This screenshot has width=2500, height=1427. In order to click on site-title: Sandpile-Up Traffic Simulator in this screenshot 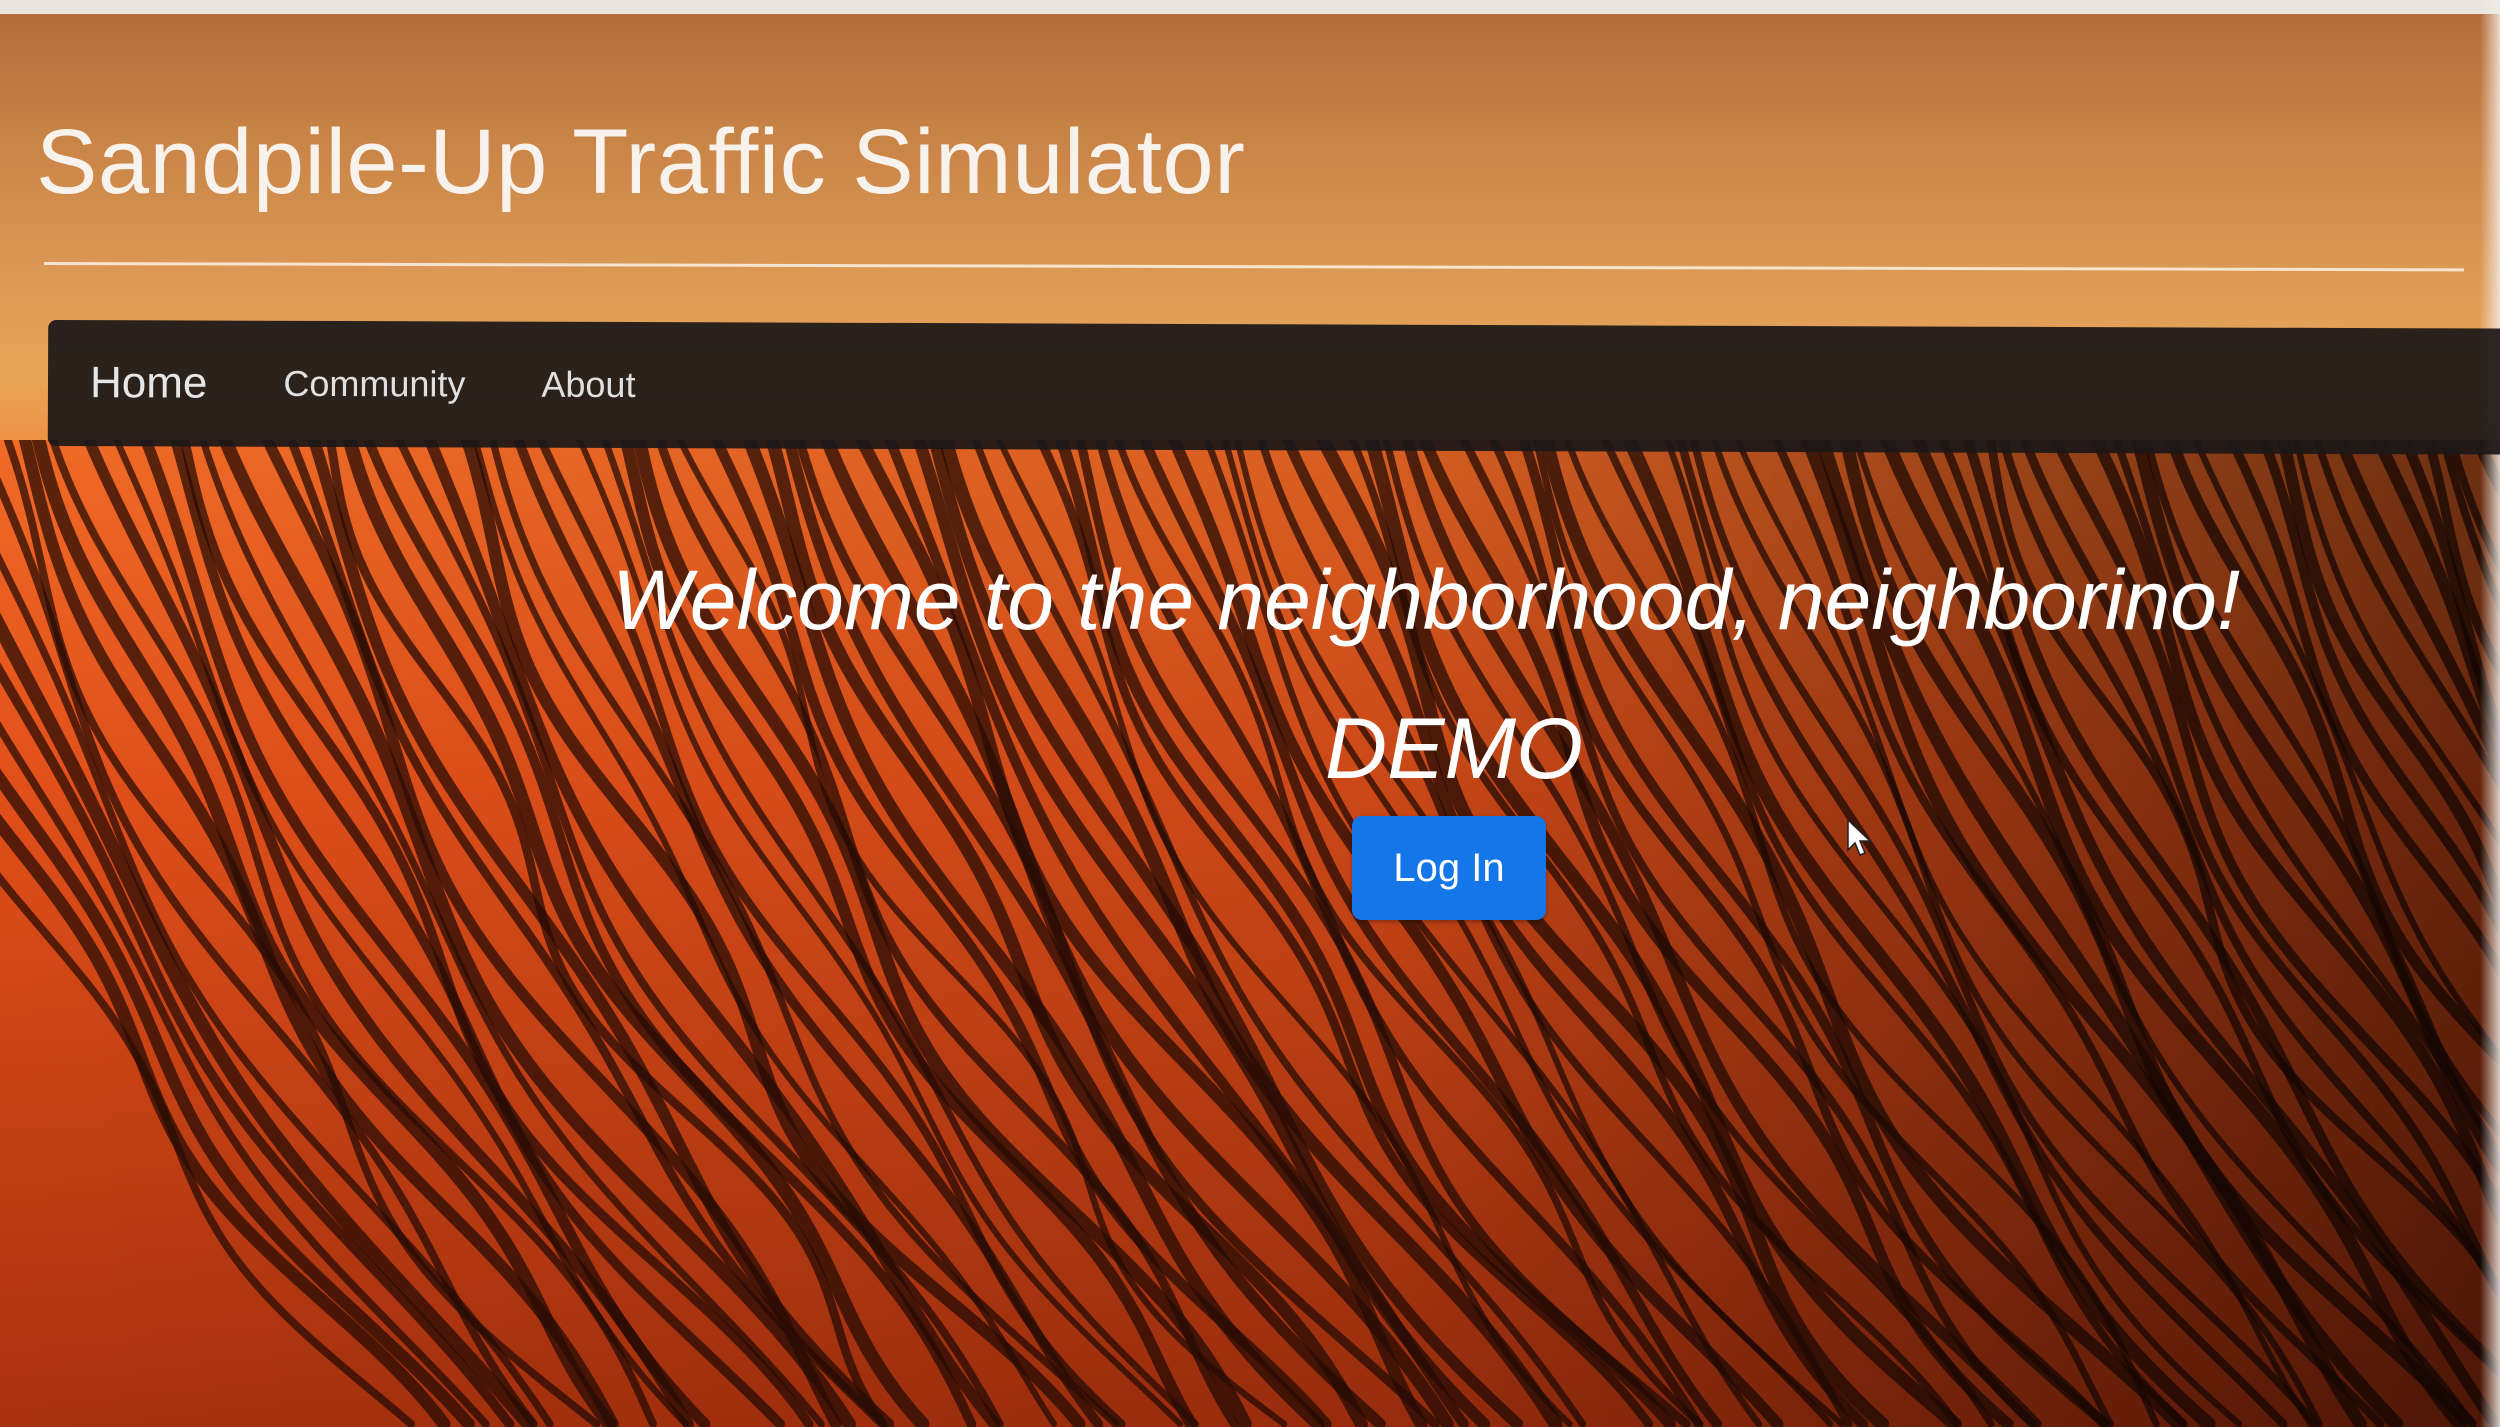, I will do `click(641, 162)`.